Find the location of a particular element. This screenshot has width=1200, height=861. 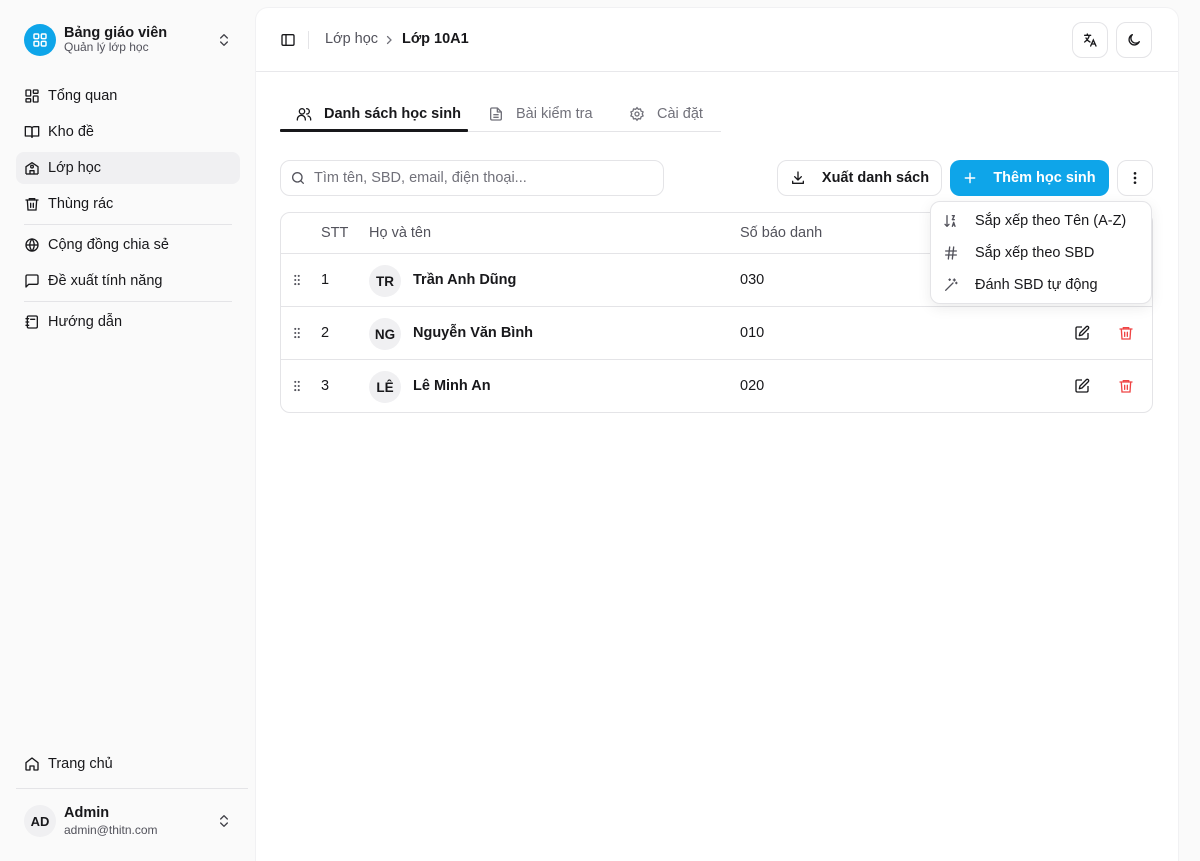

top-bar: Lớp học Lớp 10A1 is located at coordinates (717, 40).